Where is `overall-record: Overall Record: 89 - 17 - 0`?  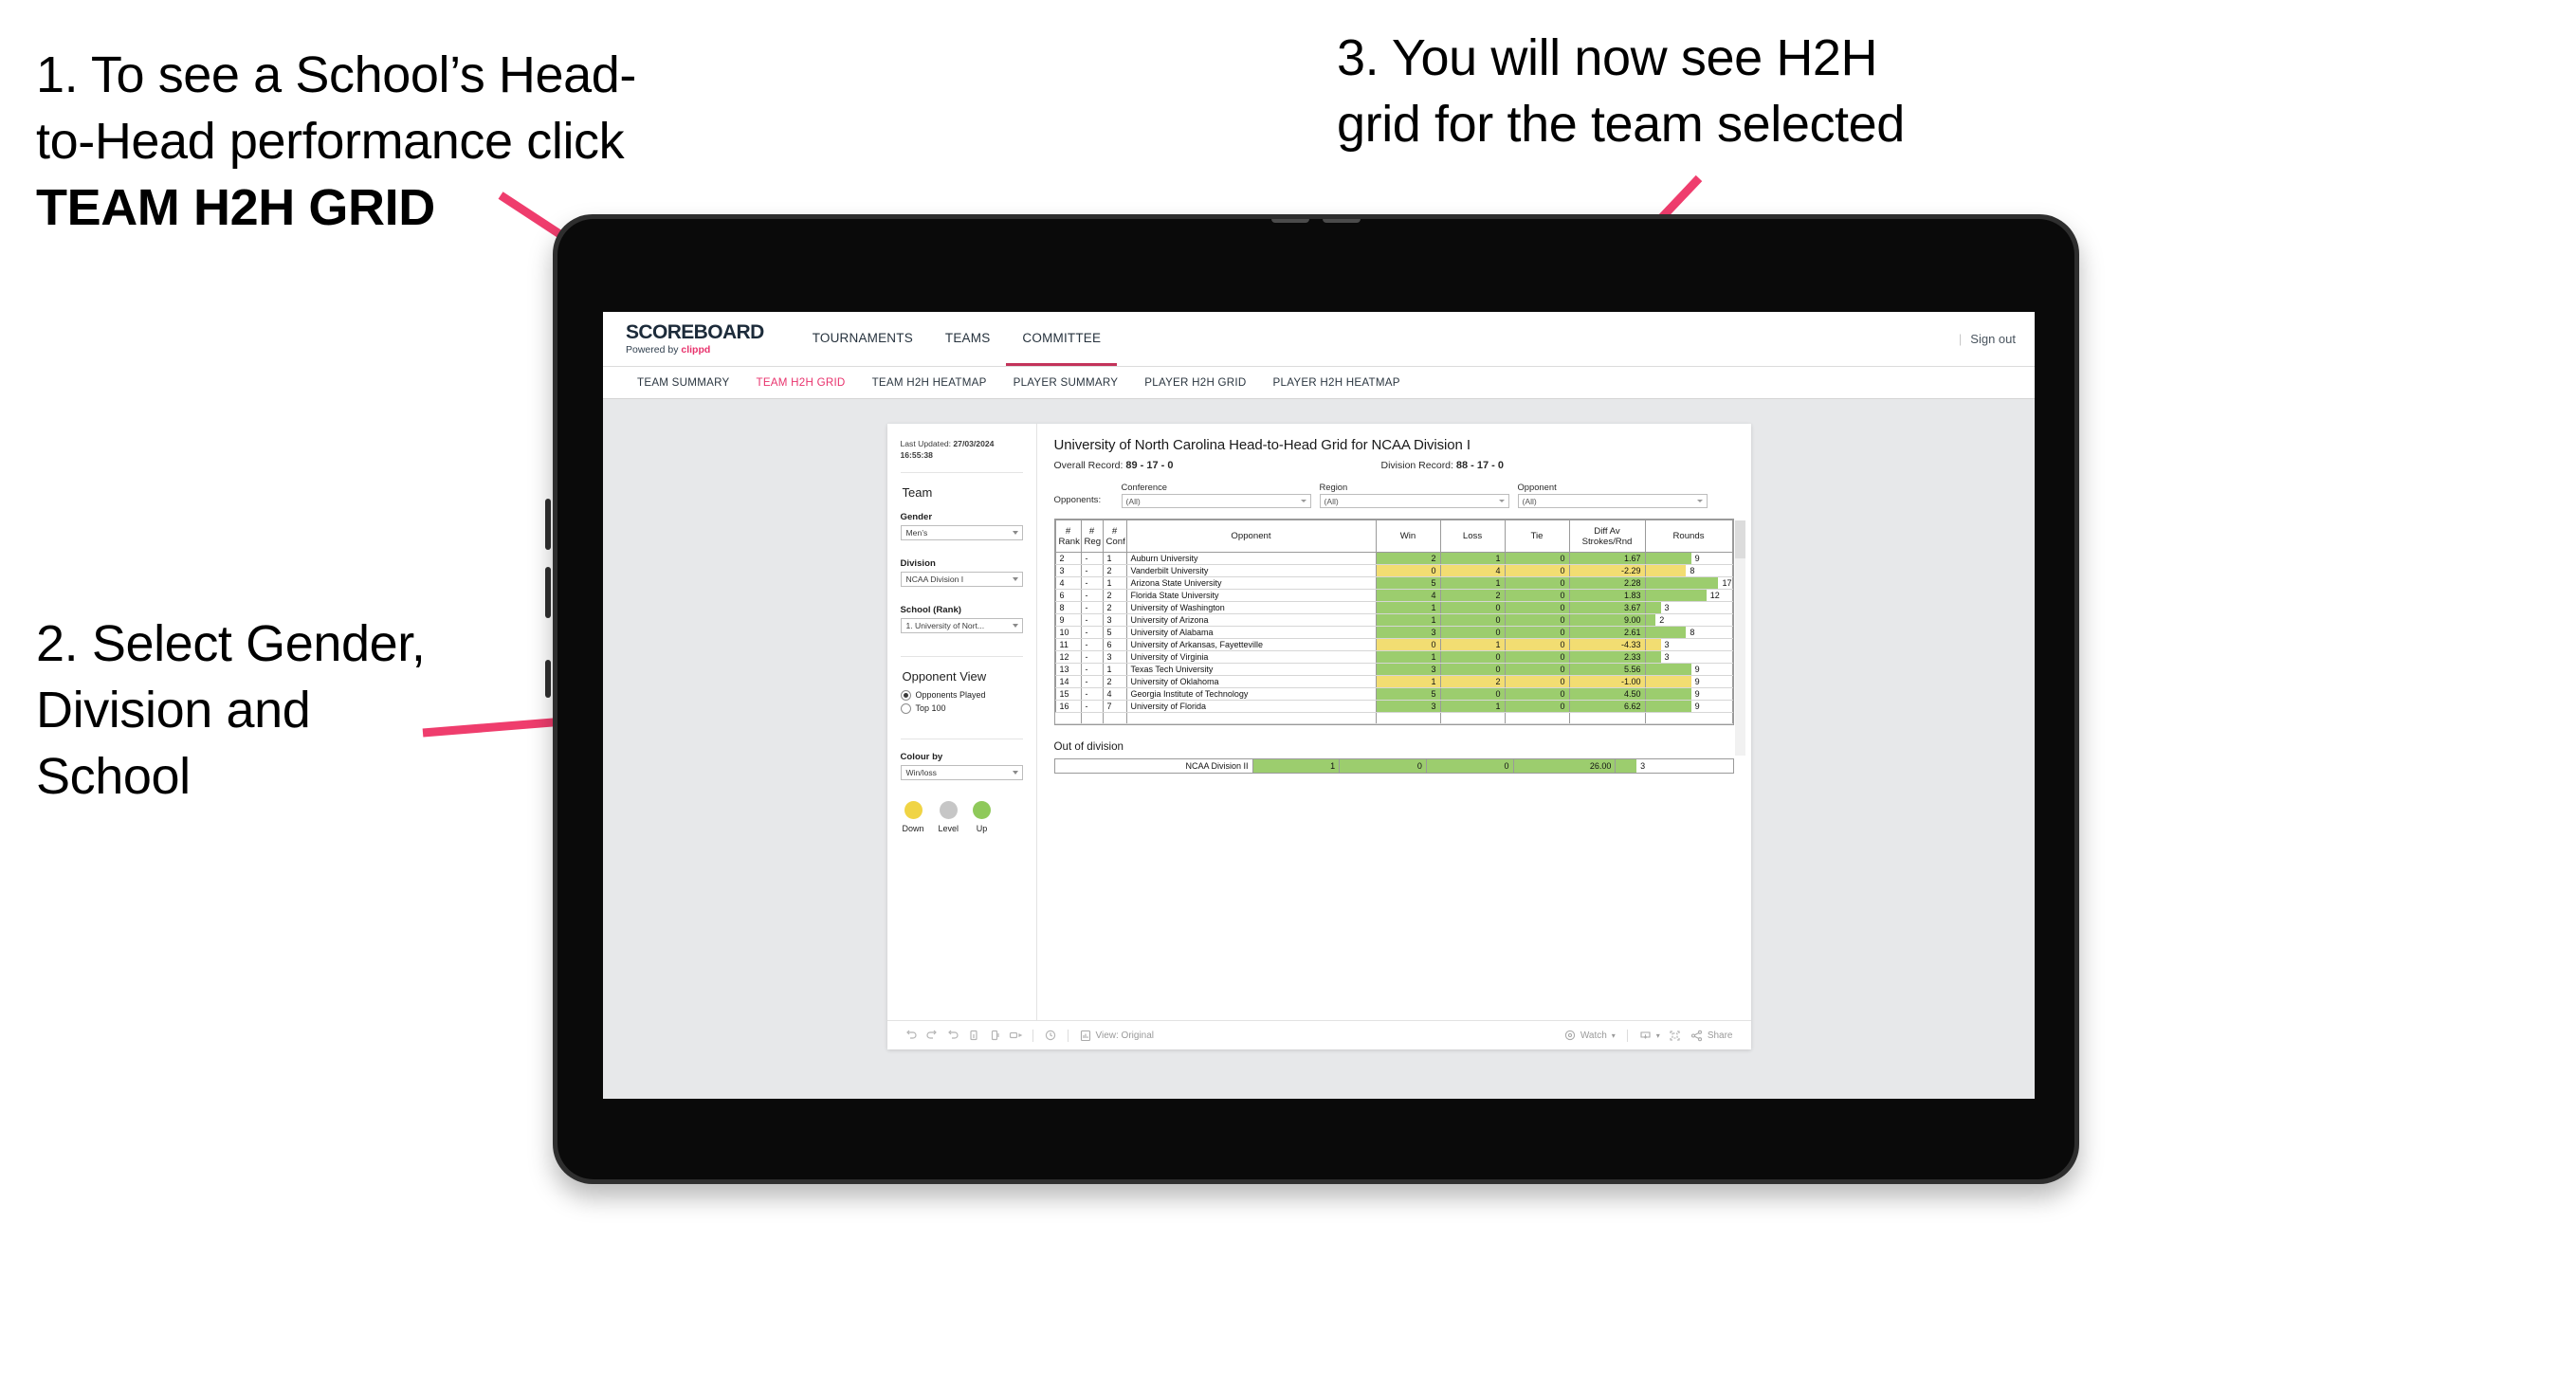 overall-record: Overall Record: 89 - 17 - 0 is located at coordinates (1217, 465).